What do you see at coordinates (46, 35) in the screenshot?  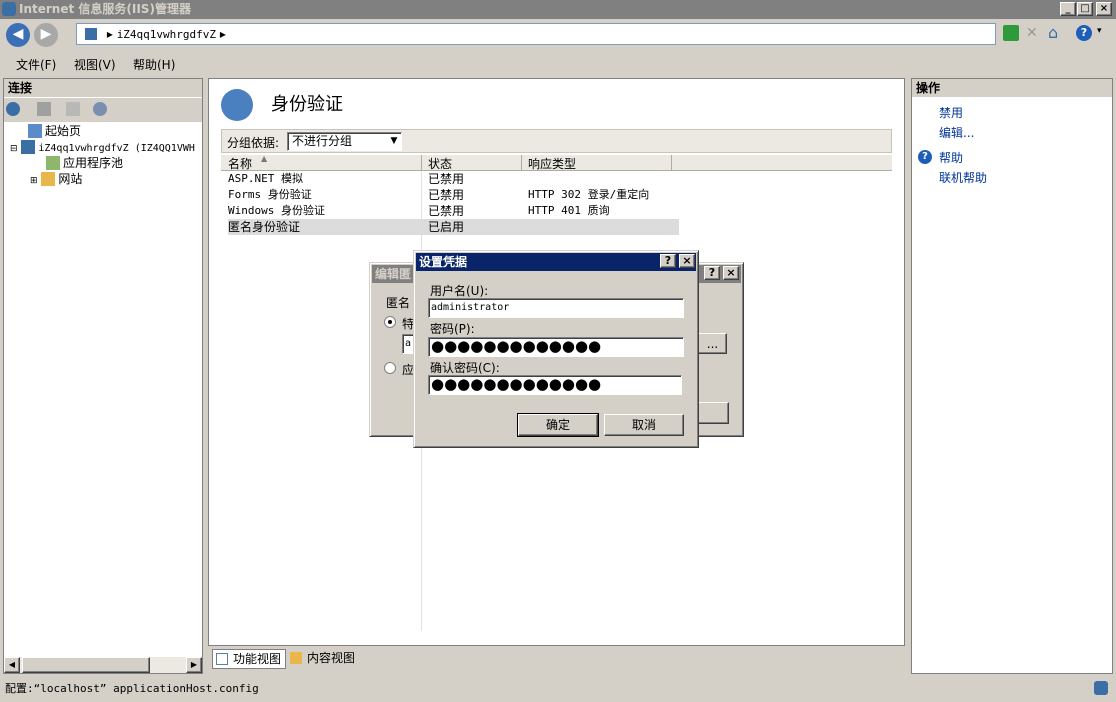 I see `forward-button: ▶` at bounding box center [46, 35].